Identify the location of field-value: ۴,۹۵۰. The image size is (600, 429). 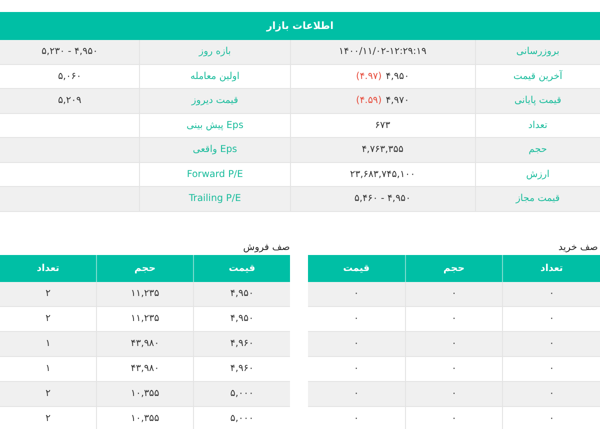
(398, 76).